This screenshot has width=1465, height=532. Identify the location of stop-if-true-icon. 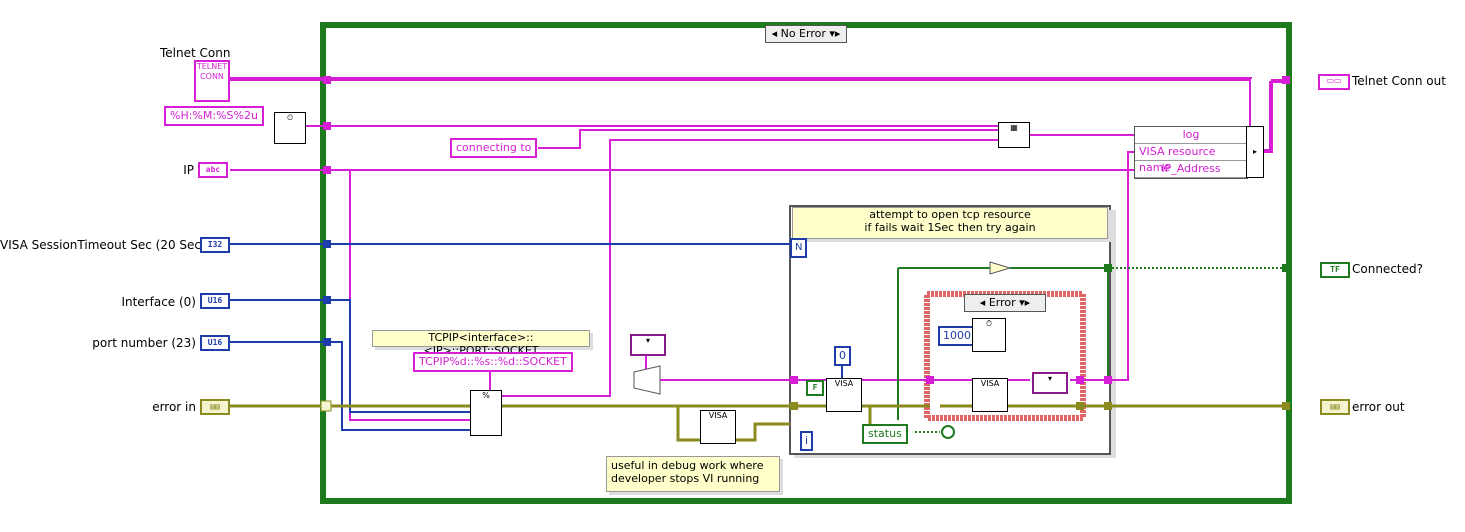
(948, 432).